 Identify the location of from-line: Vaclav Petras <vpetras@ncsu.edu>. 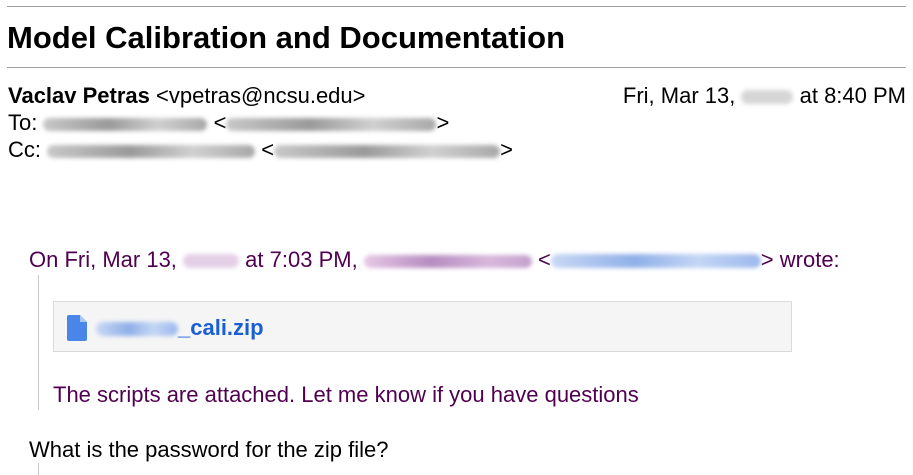
(187, 96).